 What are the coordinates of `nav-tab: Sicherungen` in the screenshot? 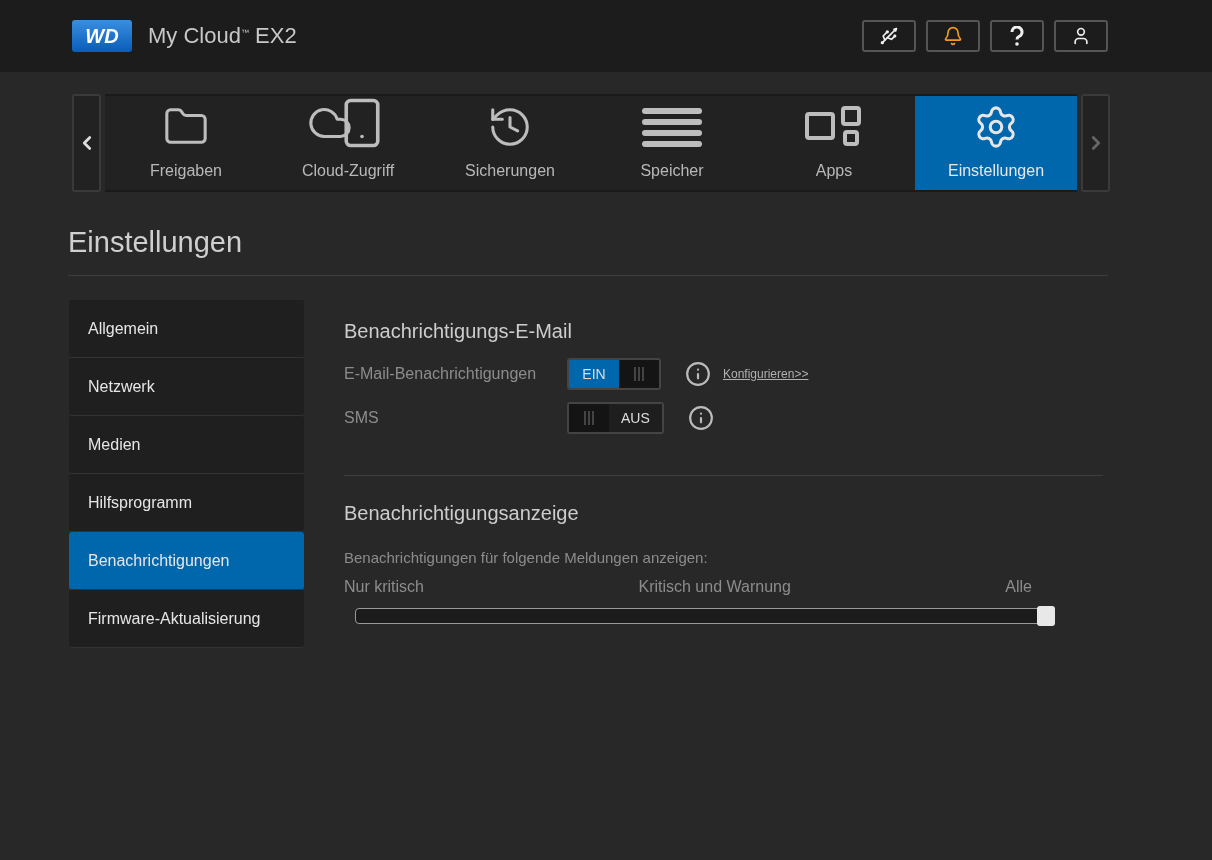 It's located at (510, 143).